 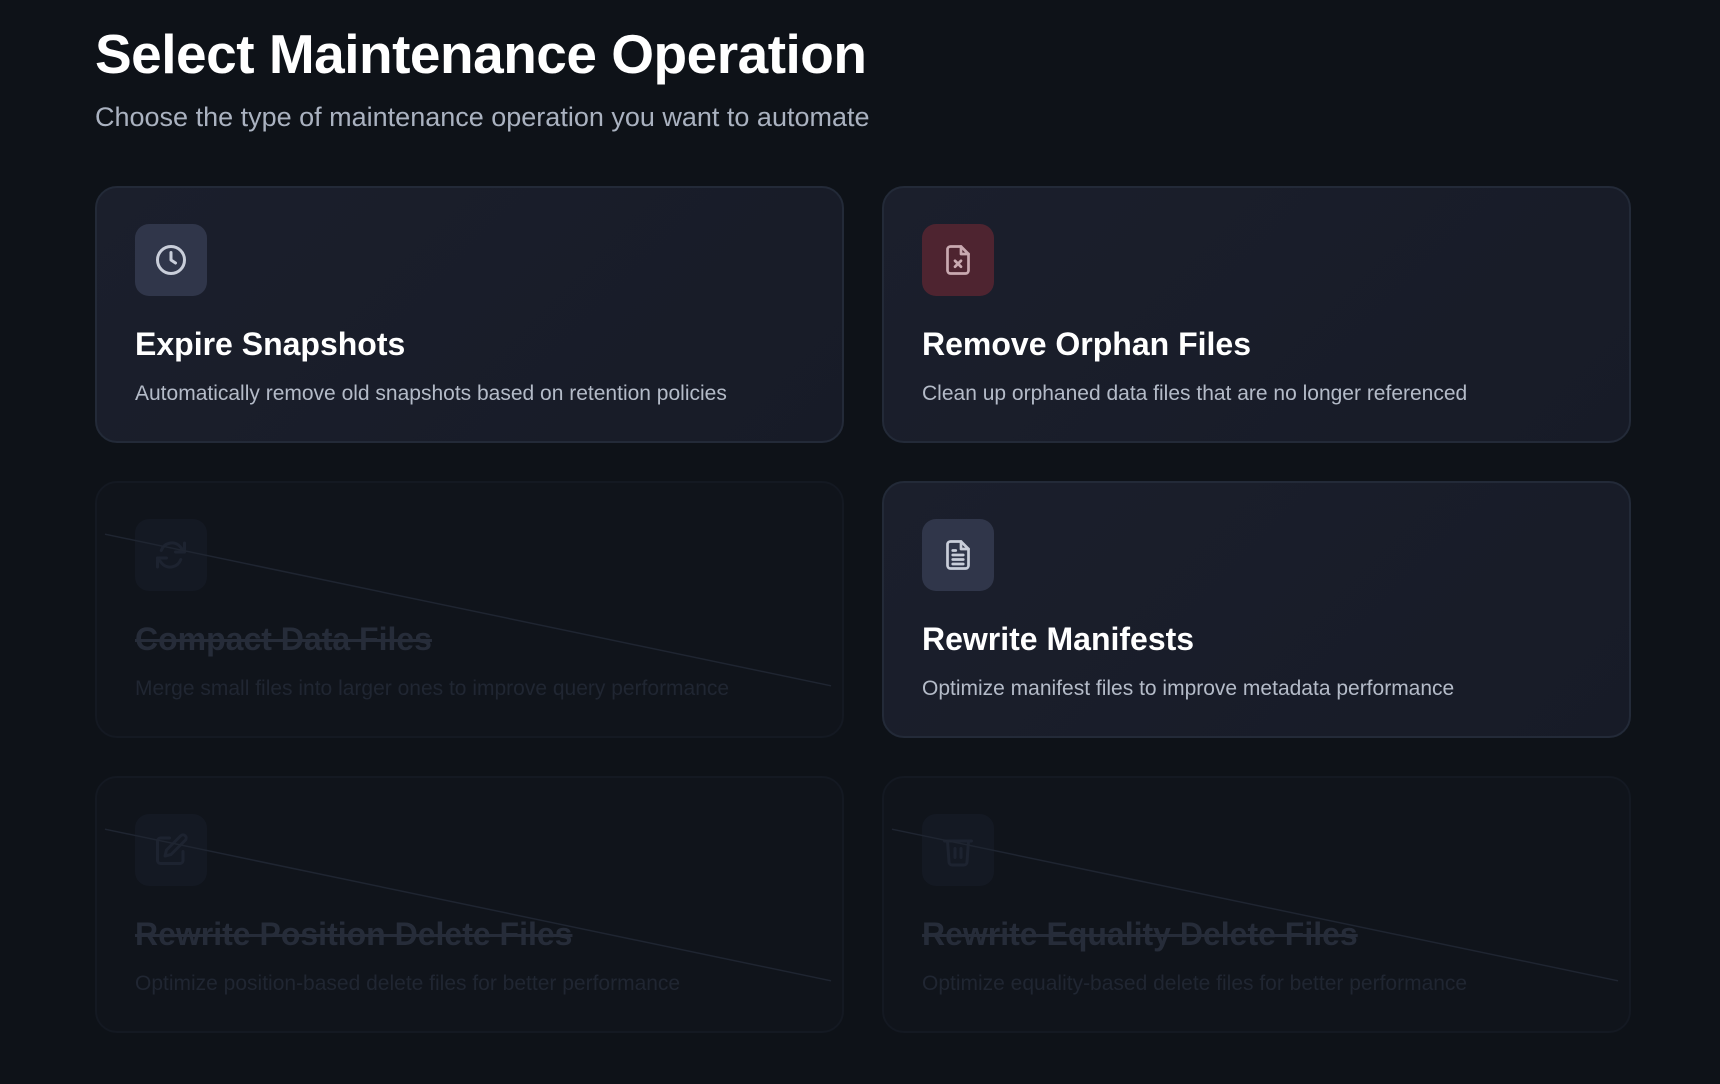 I want to click on rewrite-position-delete-files-icon-box, so click(x=171, y=850).